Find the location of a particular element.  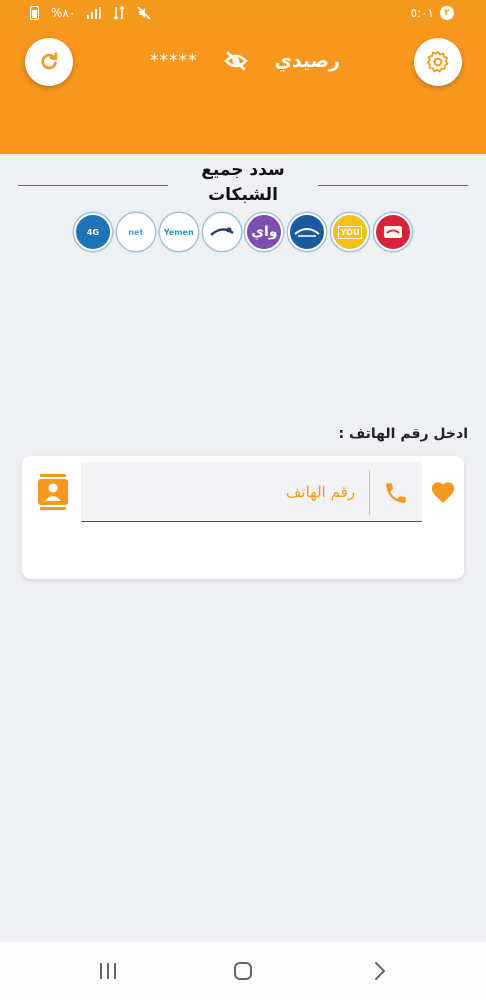

gear-icon is located at coordinates (437, 62).